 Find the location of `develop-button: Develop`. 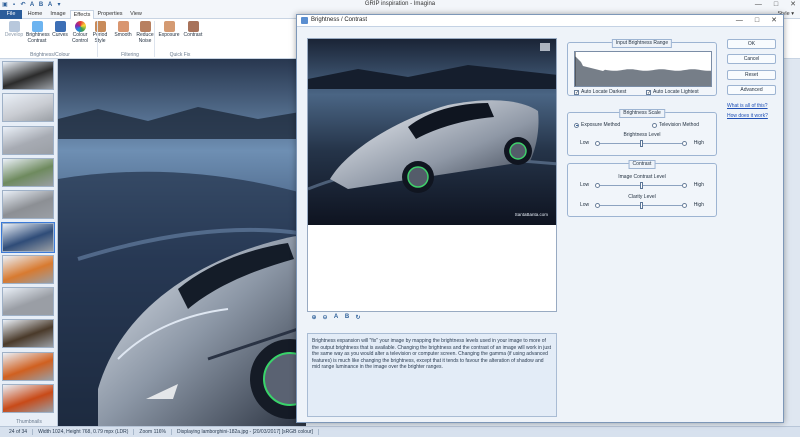

develop-button: Develop is located at coordinates (14, 30).